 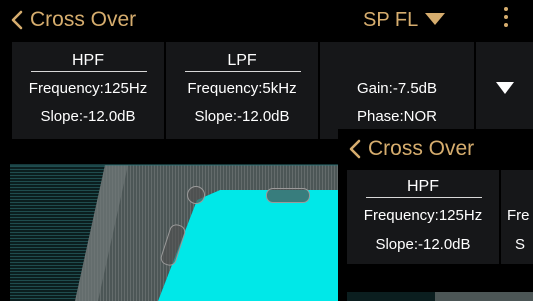 I want to click on speaker-channel-value: SP FL, so click(x=391, y=20).